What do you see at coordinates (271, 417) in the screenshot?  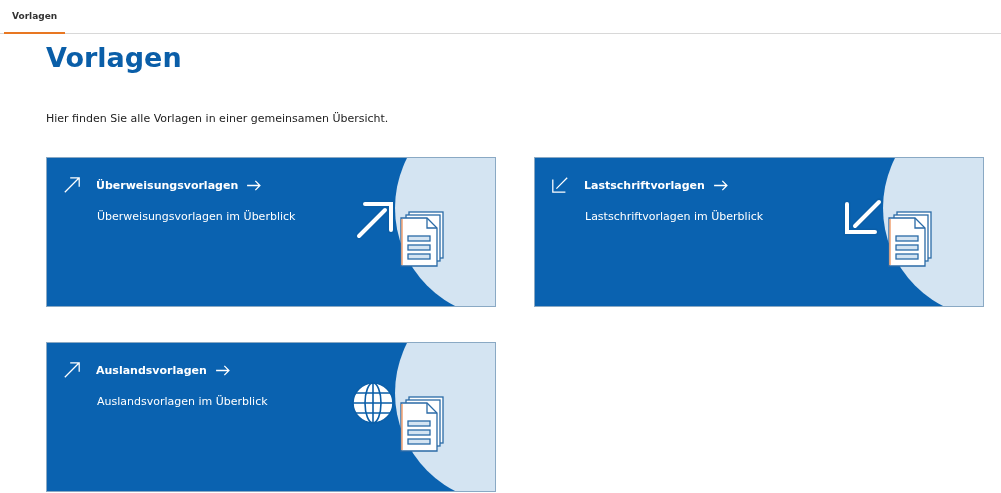 I see `template-card: Auslandsvorlagen Auslandsvorlagen im Überblick` at bounding box center [271, 417].